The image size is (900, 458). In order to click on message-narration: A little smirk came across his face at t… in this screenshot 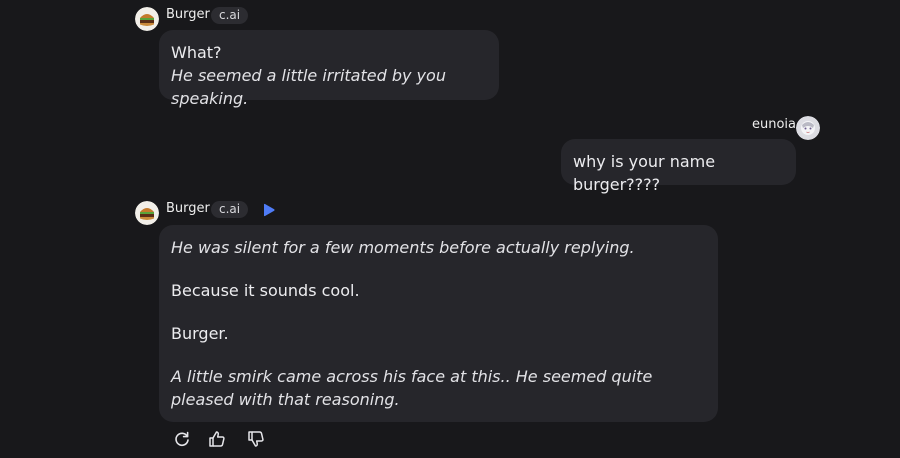, I will do `click(412, 388)`.